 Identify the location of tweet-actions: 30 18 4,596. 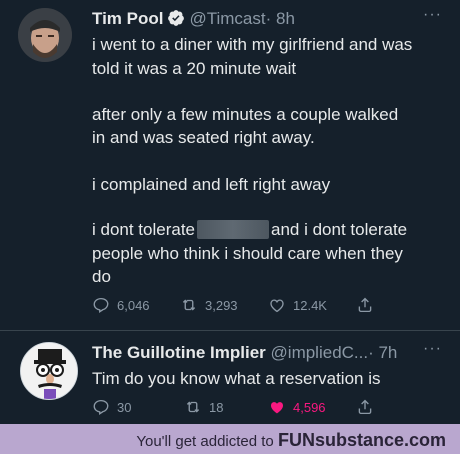
(262, 408).